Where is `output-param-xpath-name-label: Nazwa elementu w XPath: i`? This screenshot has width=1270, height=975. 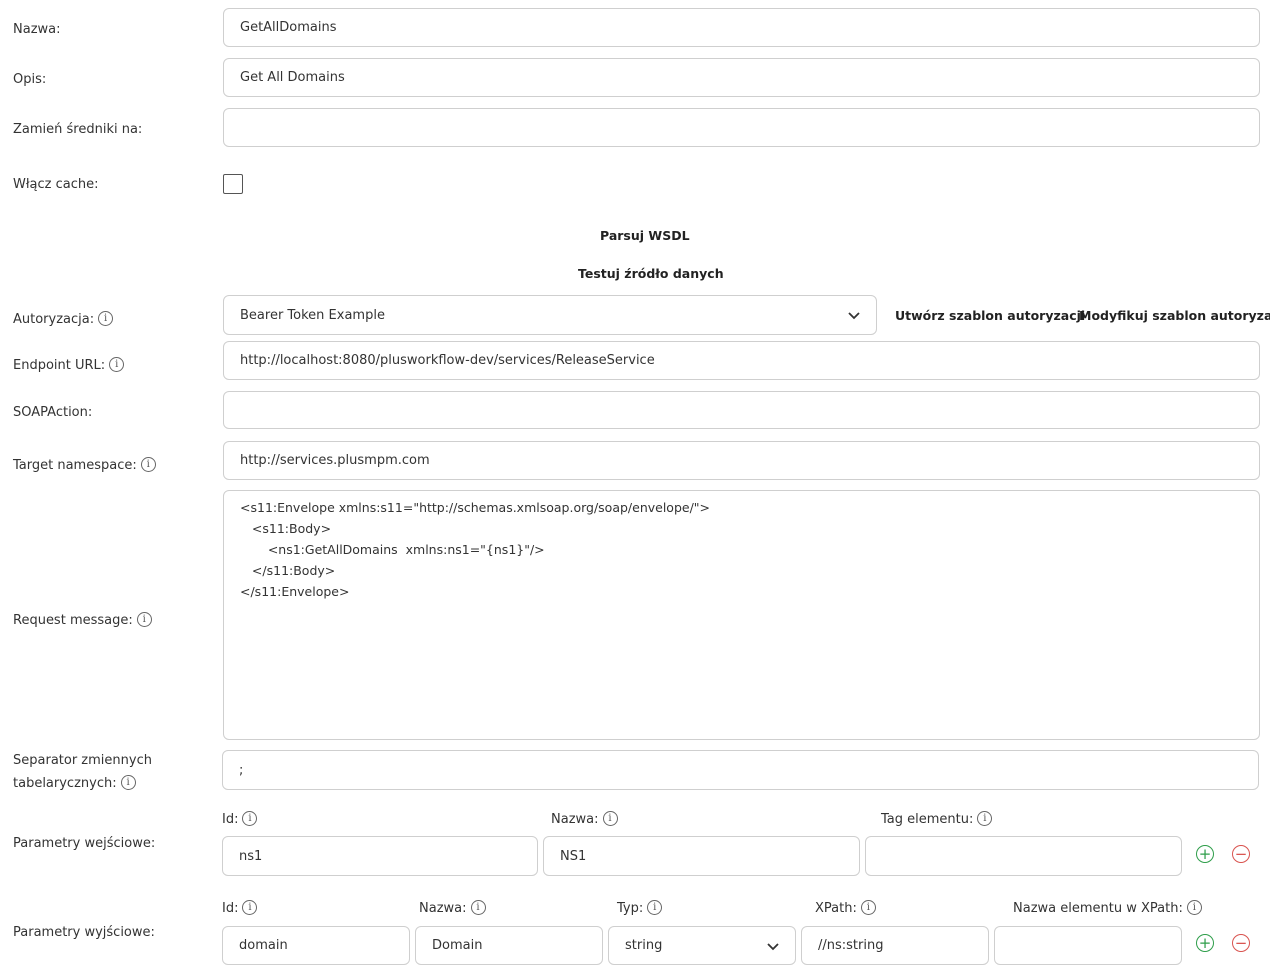 output-param-xpath-name-label: Nazwa elementu w XPath: i is located at coordinates (1107, 908).